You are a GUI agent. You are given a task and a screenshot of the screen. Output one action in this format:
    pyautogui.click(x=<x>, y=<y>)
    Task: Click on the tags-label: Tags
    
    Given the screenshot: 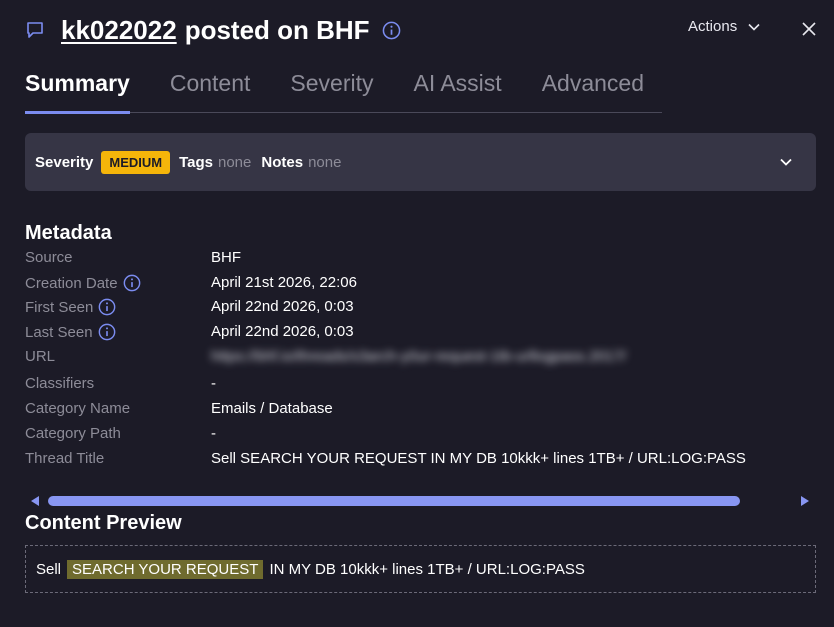 What is the action you would take?
    pyautogui.click(x=196, y=162)
    